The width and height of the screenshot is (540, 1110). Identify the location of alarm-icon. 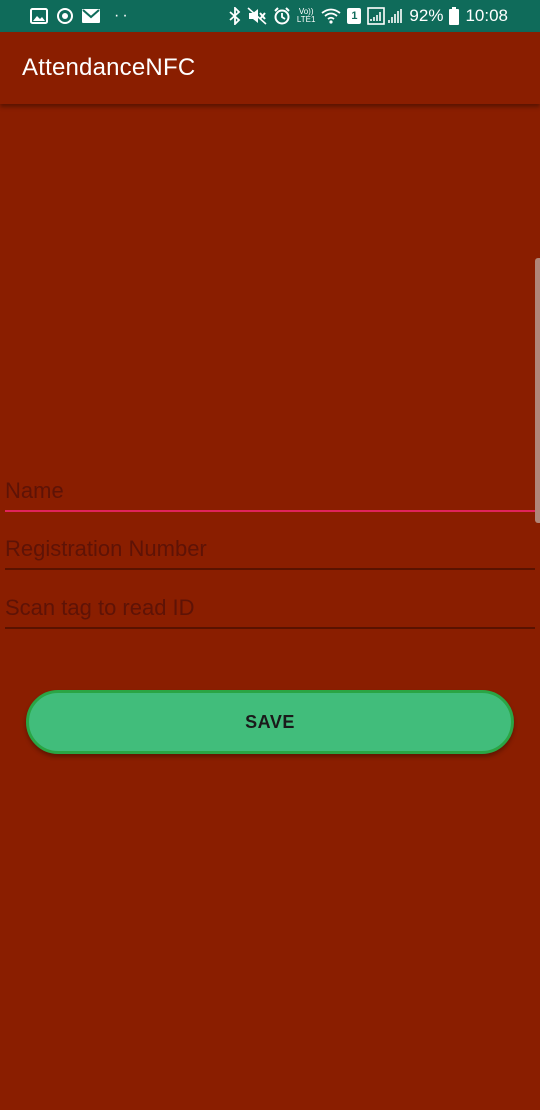
(282, 16).